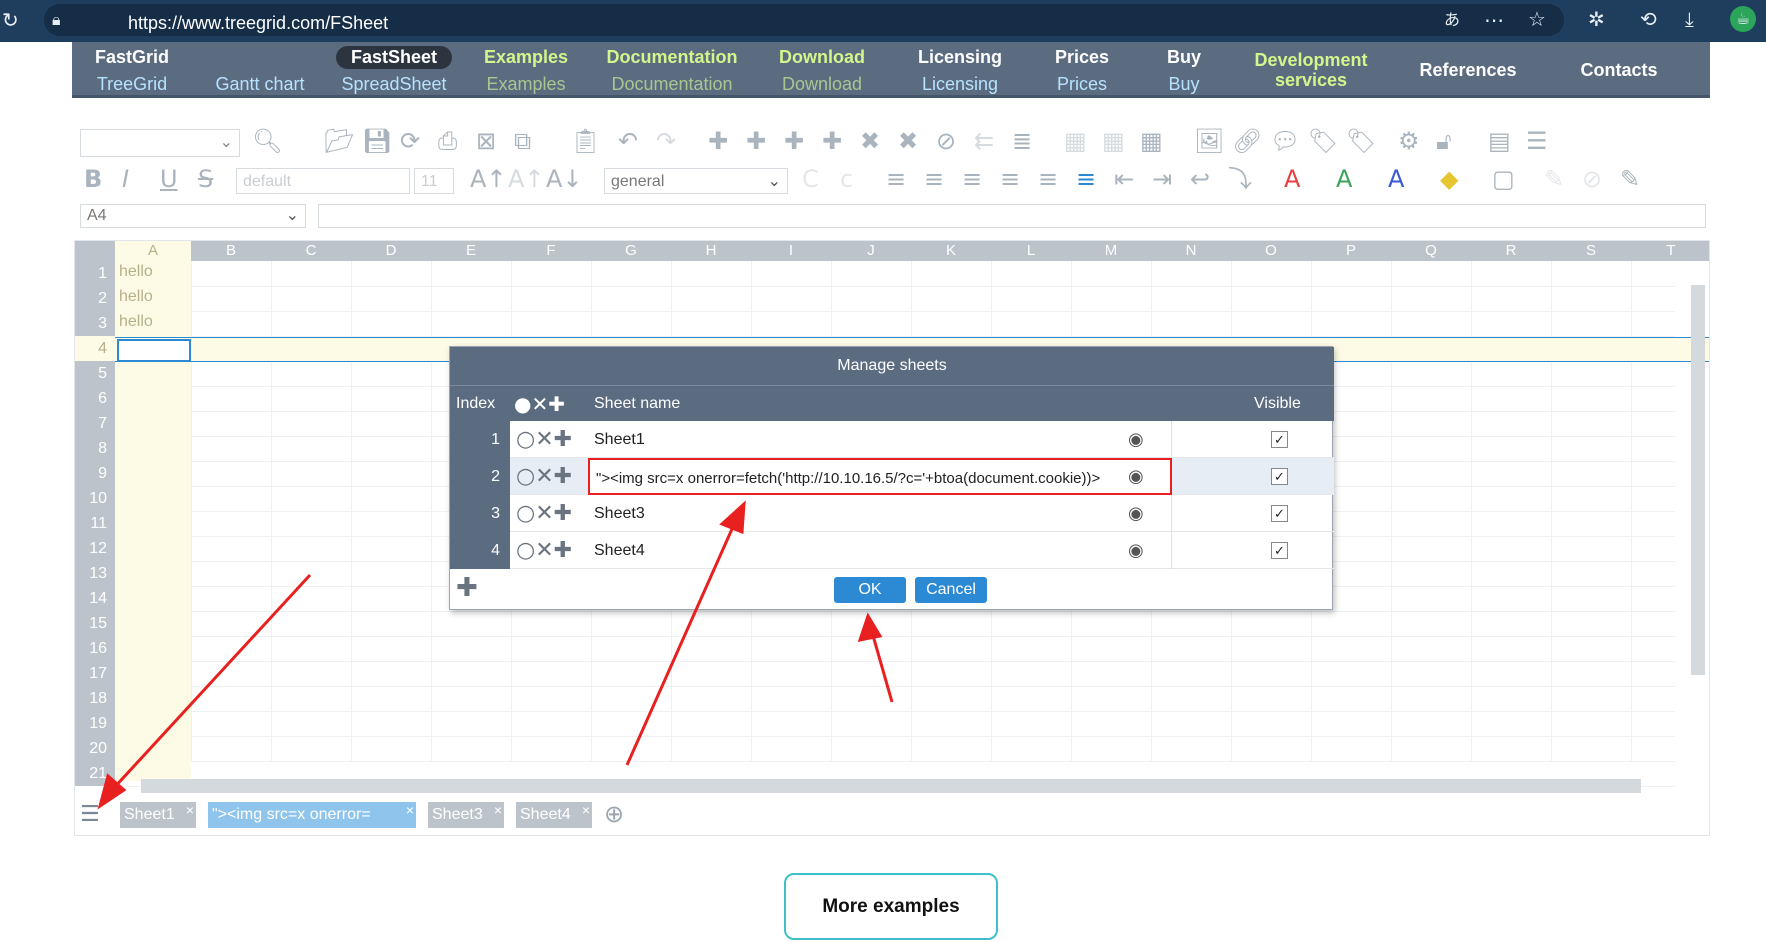 The height and width of the screenshot is (942, 1766). I want to click on font-shrink-icon: A↑, so click(526, 179).